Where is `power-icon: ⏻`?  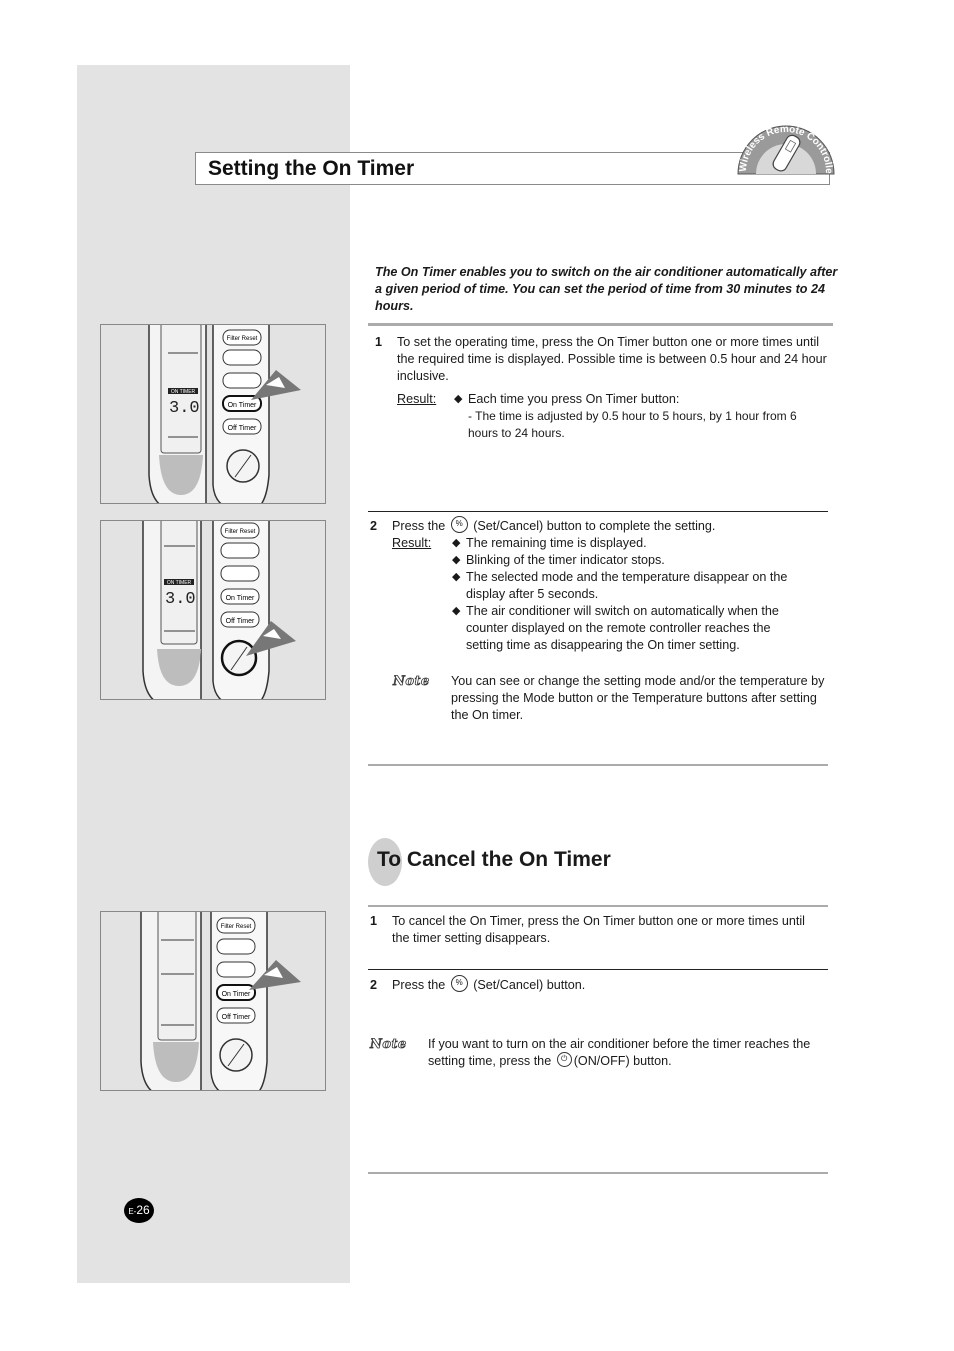 power-icon: ⏻ is located at coordinates (564, 1060).